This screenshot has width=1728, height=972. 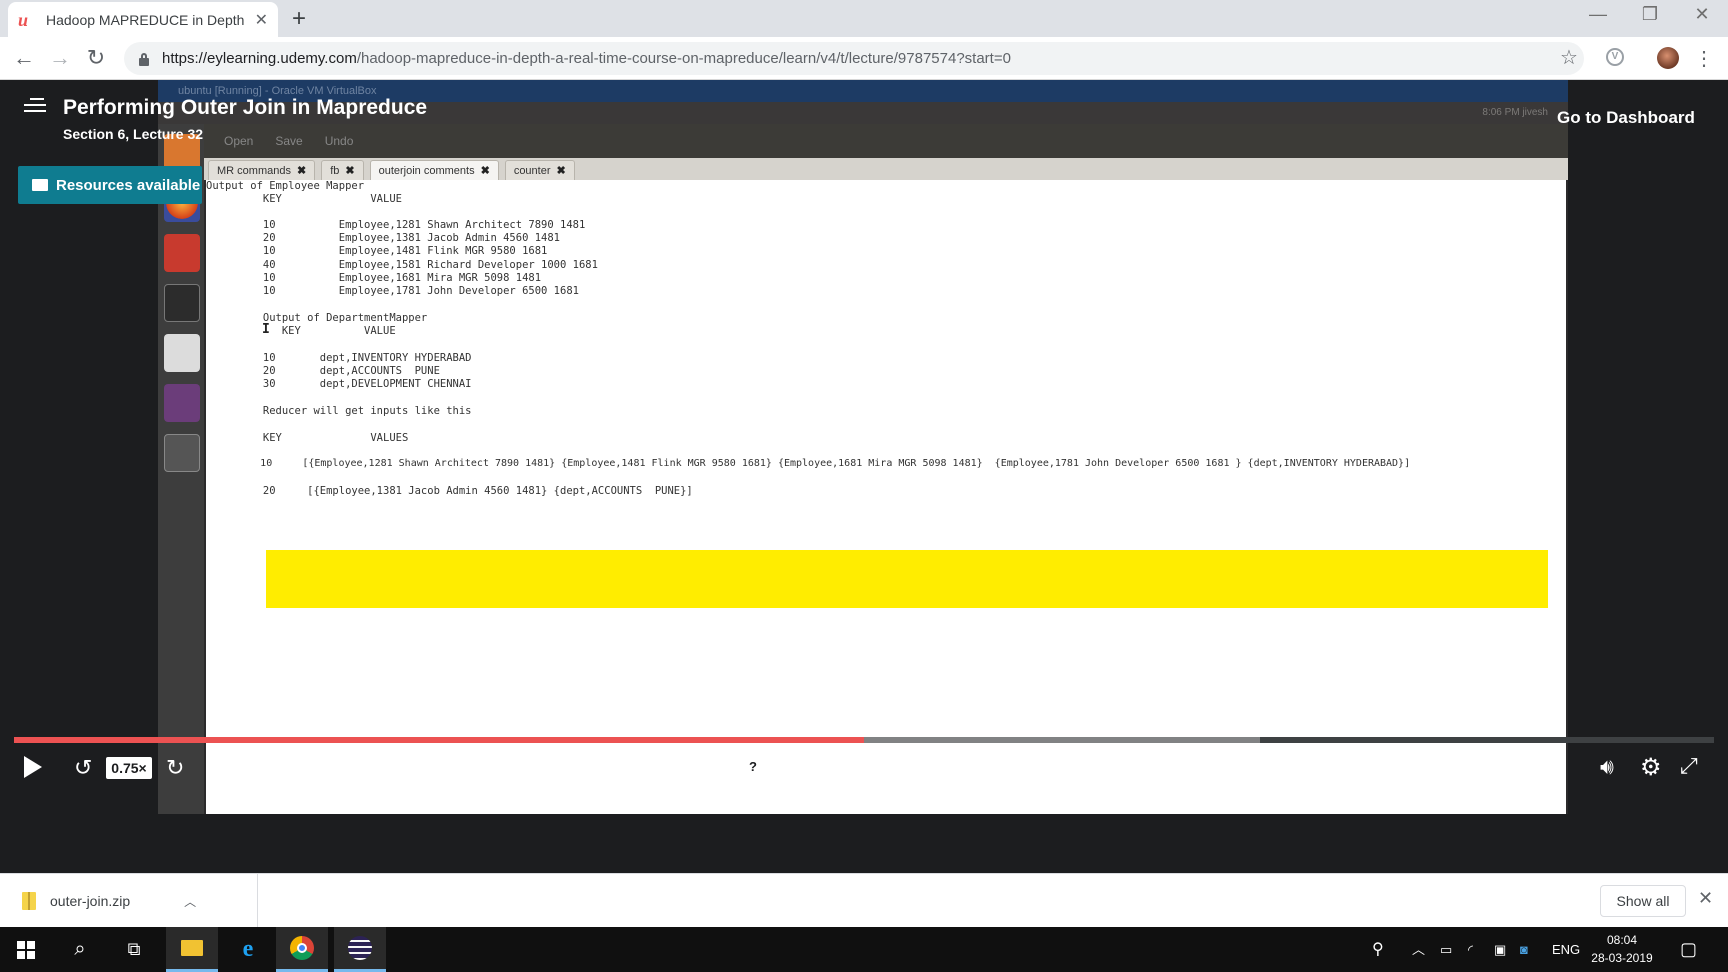 What do you see at coordinates (886, 141) in the screenshot?
I see `editor-toolbar: Open Save Undo` at bounding box center [886, 141].